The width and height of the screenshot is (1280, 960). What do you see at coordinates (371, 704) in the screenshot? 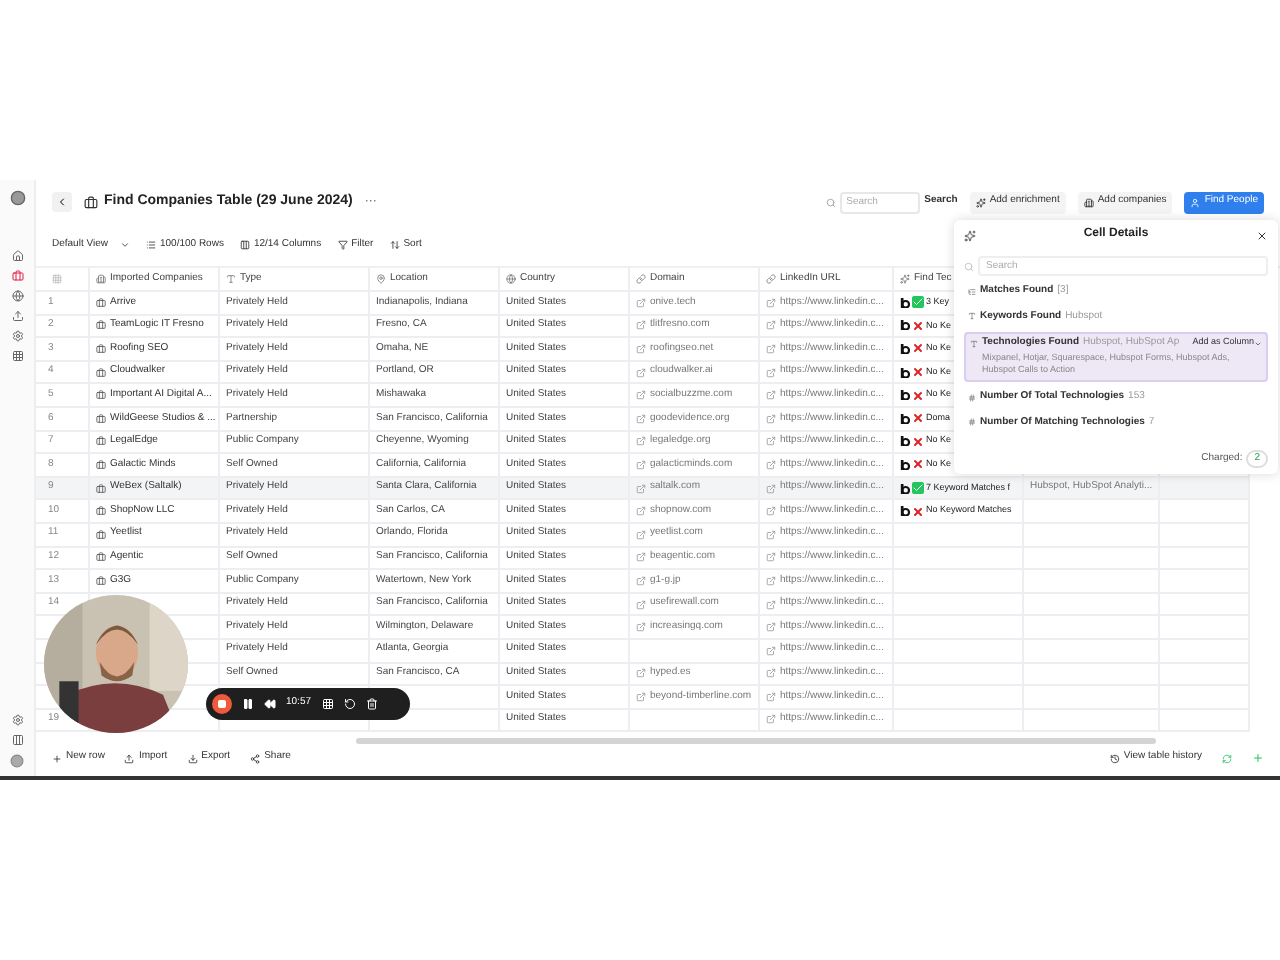
I see `delete-icon` at bounding box center [371, 704].